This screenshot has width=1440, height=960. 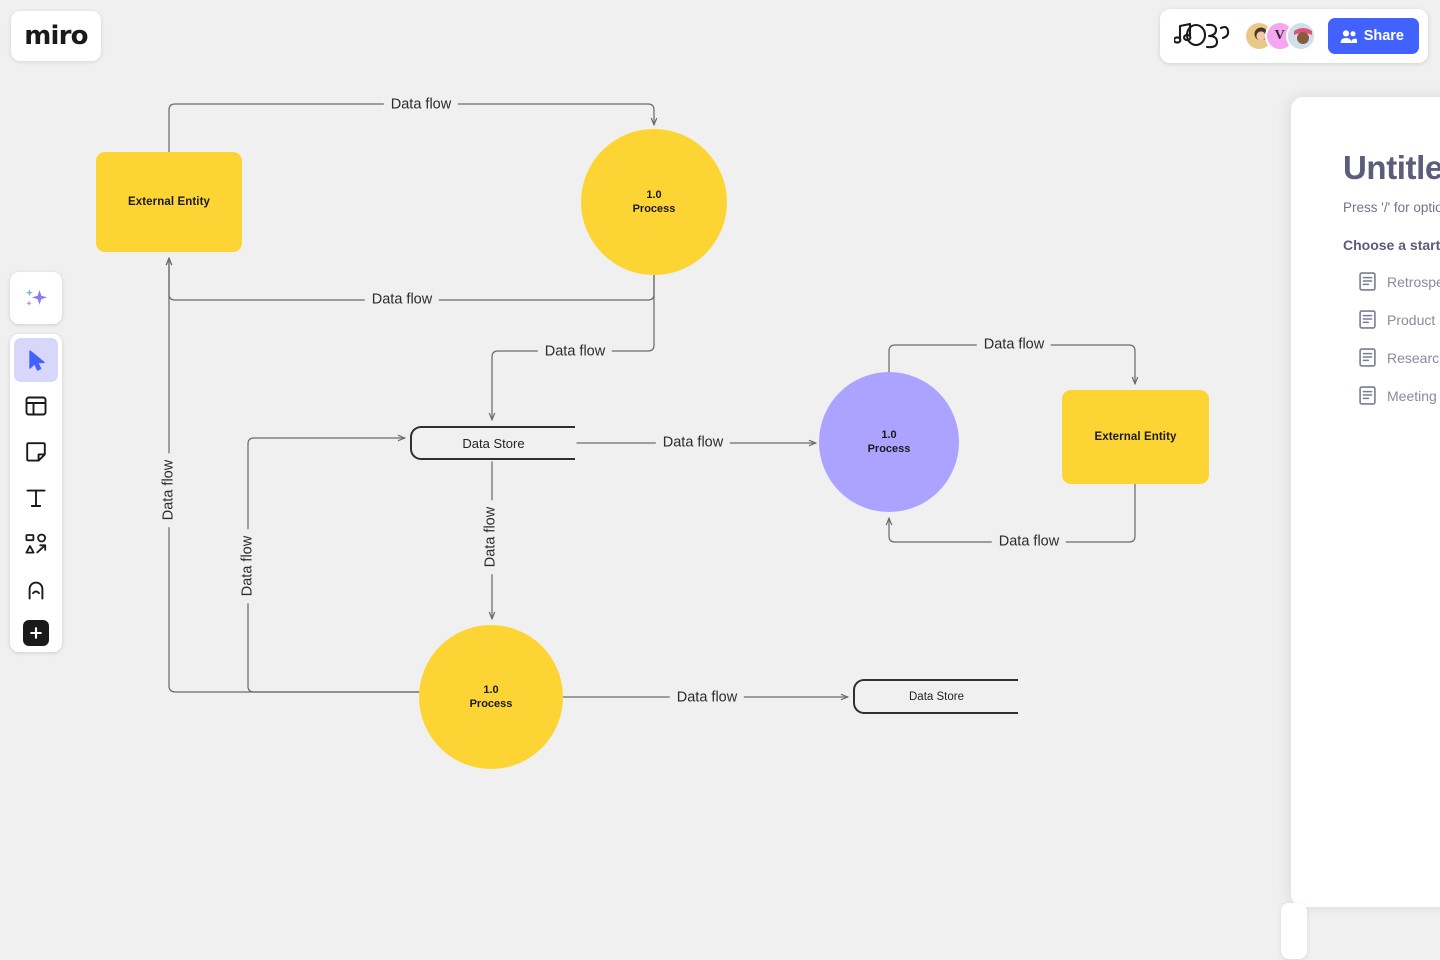 I want to click on plus-icon, so click(x=36, y=633).